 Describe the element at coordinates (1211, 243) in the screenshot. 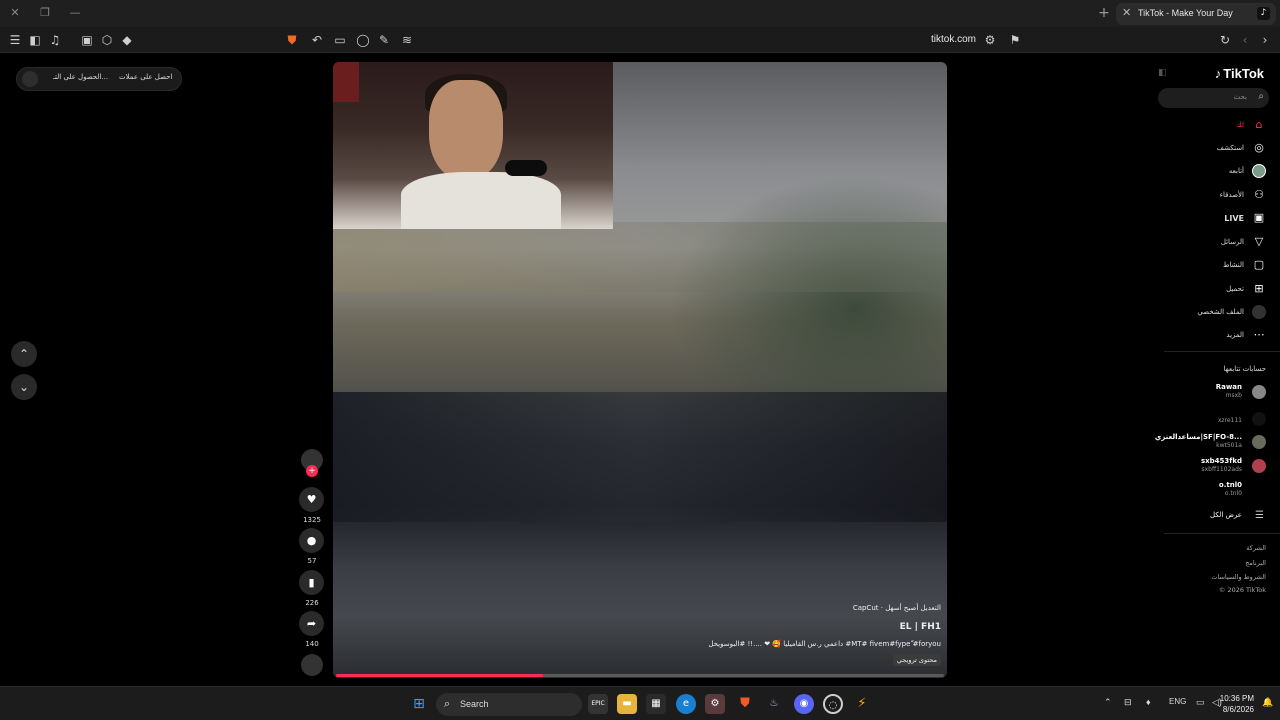

I see `nav-item-messages: الرسائل ▽` at that location.